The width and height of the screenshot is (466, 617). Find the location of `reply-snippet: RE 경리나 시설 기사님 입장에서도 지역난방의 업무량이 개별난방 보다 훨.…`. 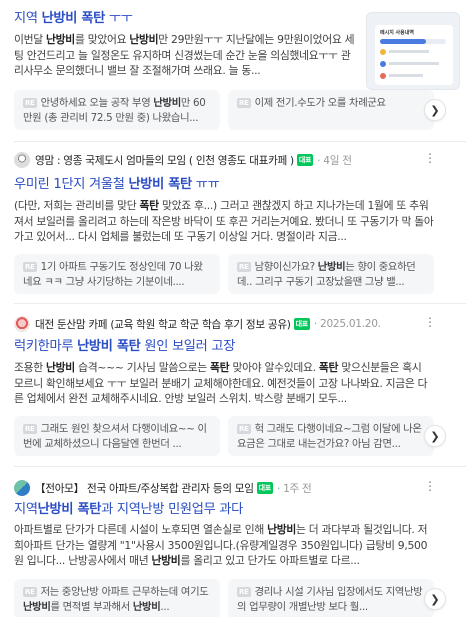

reply-snippet: RE 경리나 시설 기사님 입장에서도 지역난방의 업무량이 개별난방 보다 훨.… is located at coordinates (331, 598).